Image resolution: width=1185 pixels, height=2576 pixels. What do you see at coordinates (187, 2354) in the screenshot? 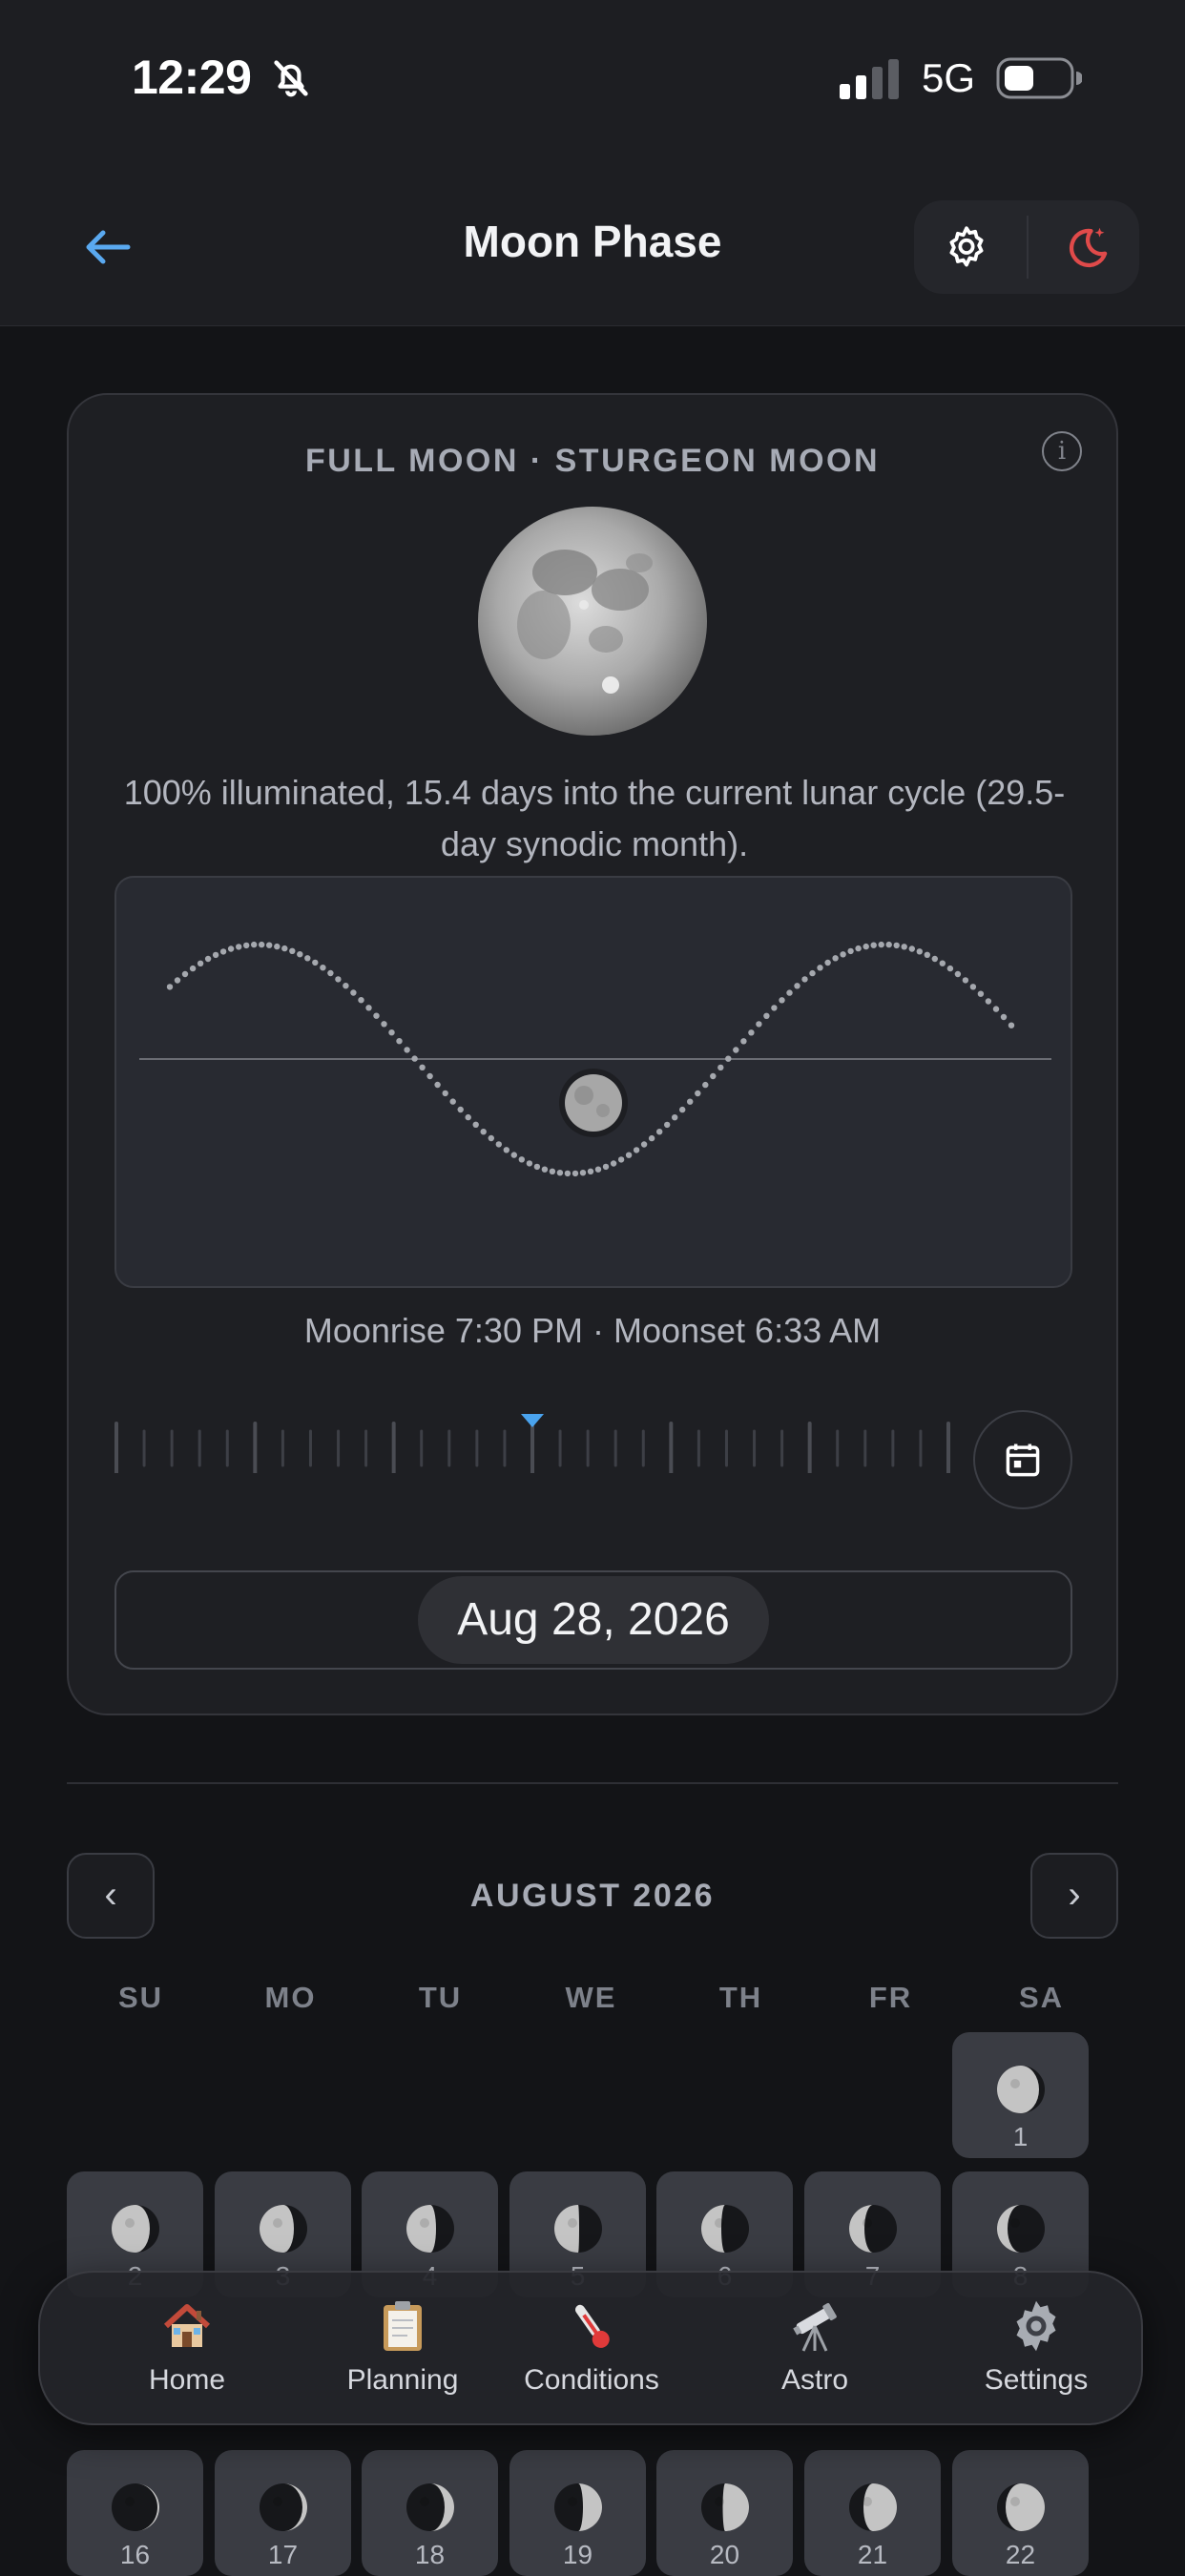
I see `tab-home: Home` at bounding box center [187, 2354].